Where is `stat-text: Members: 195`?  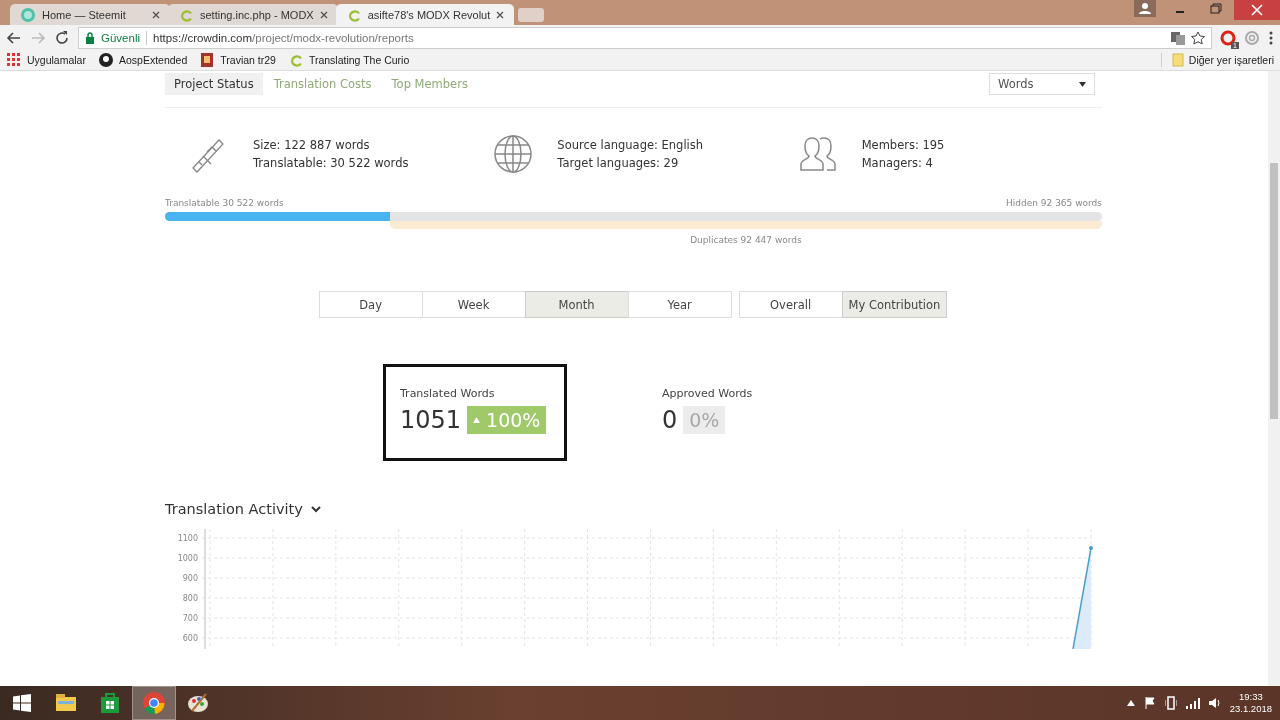
stat-text: Members: 195 is located at coordinates (903, 145).